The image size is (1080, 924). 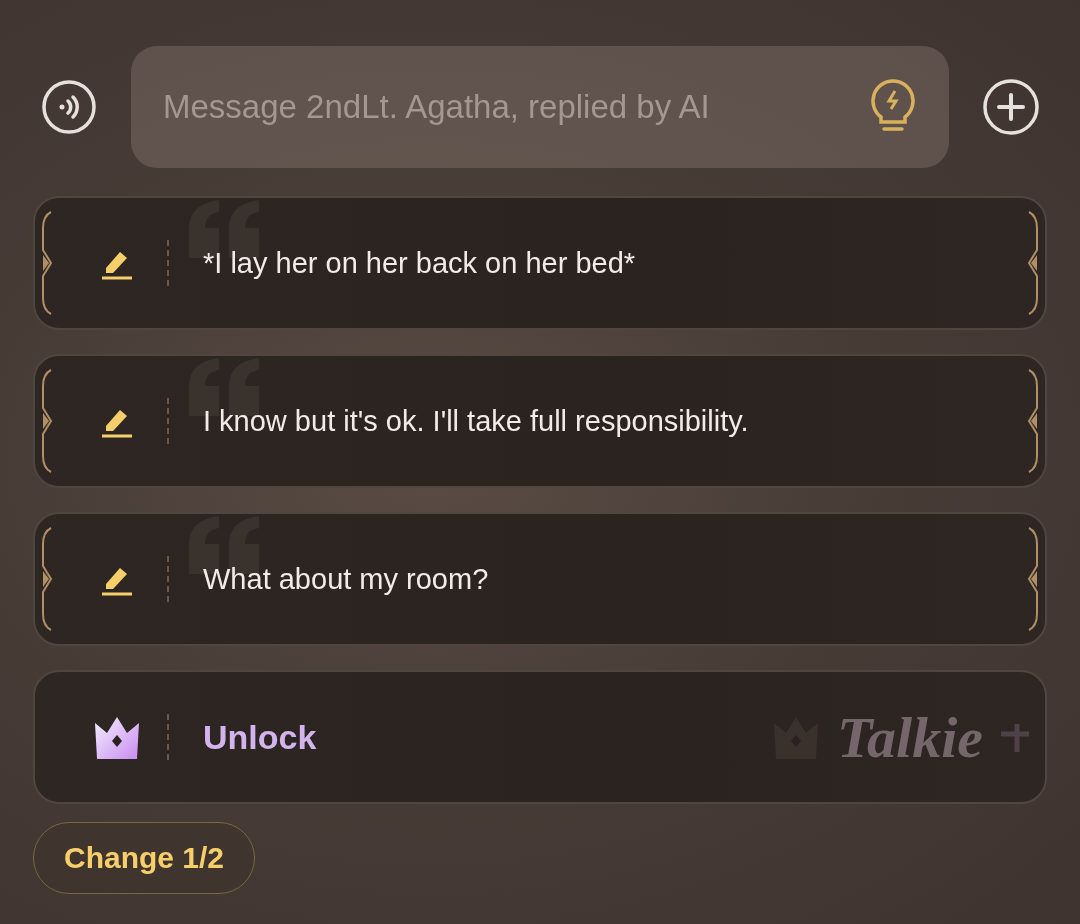 I want to click on unlock-card: Unlock Talkie, so click(x=540, y=737).